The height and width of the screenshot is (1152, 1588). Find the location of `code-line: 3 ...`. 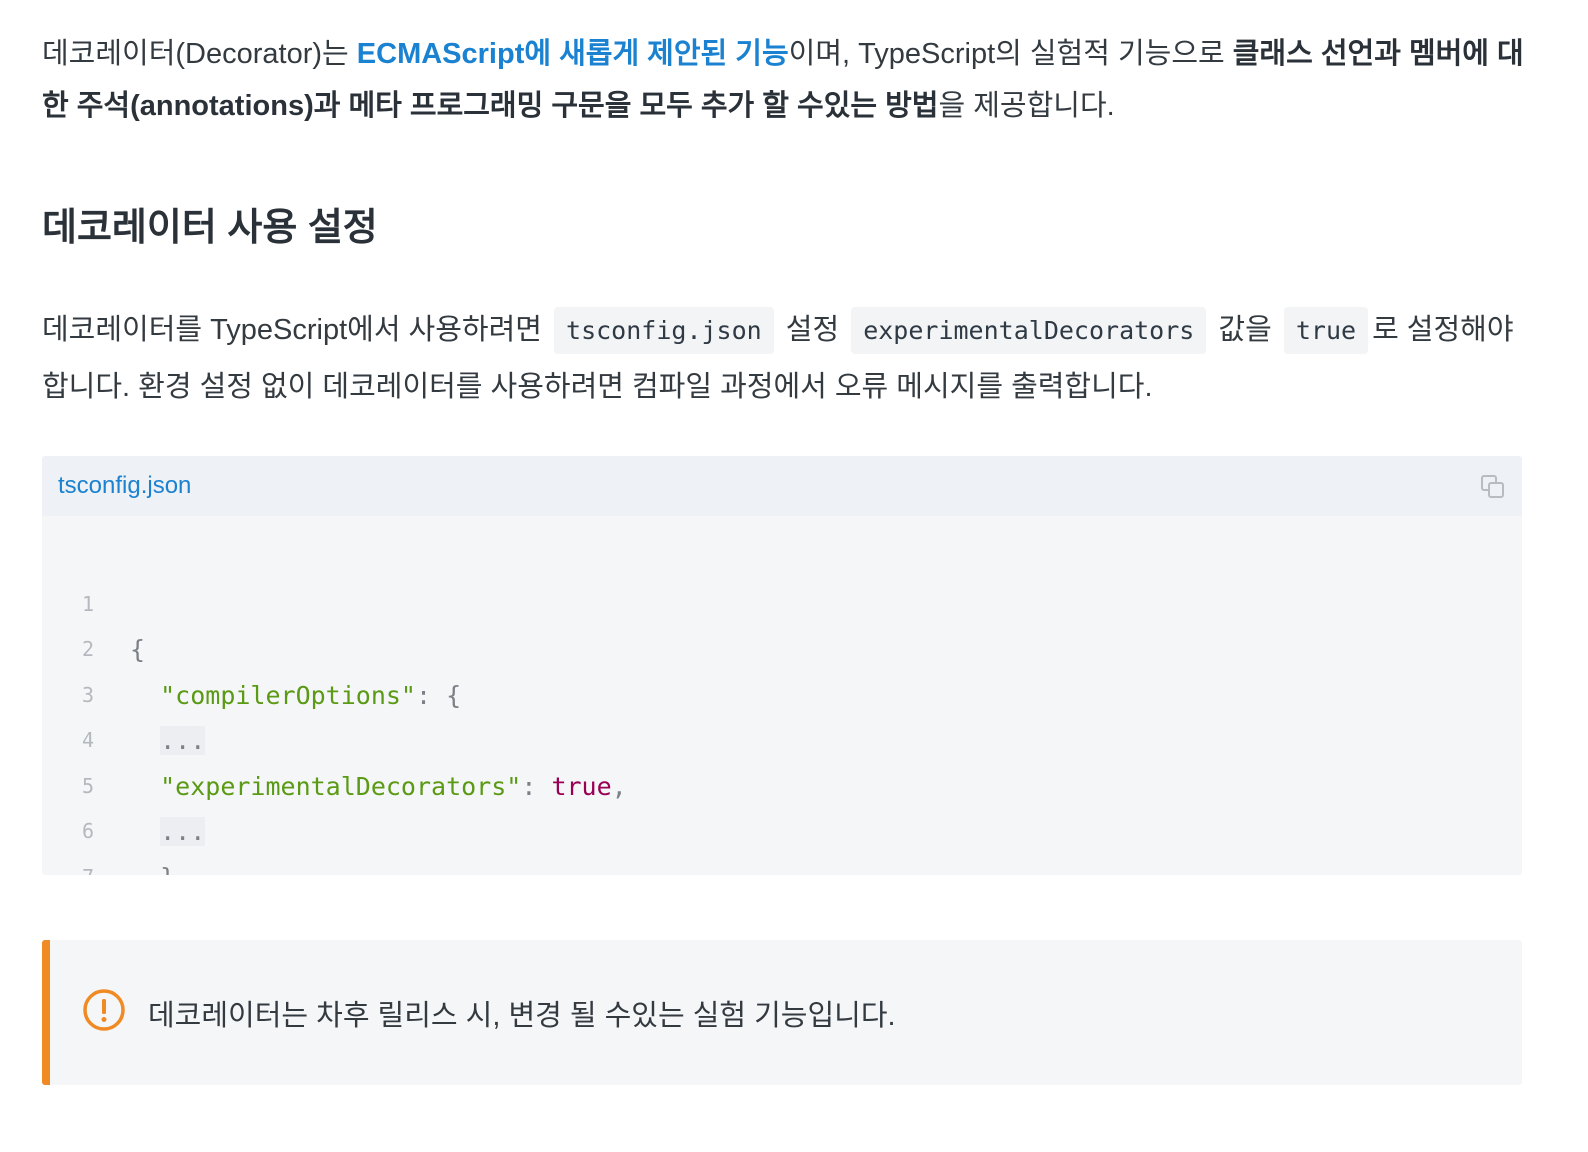

code-line: 3 ... is located at coordinates (782, 691).